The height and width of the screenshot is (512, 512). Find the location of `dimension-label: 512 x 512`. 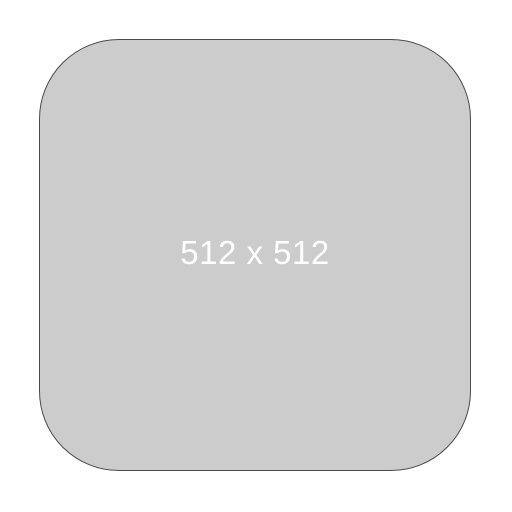

dimension-label: 512 x 512 is located at coordinates (255, 252).